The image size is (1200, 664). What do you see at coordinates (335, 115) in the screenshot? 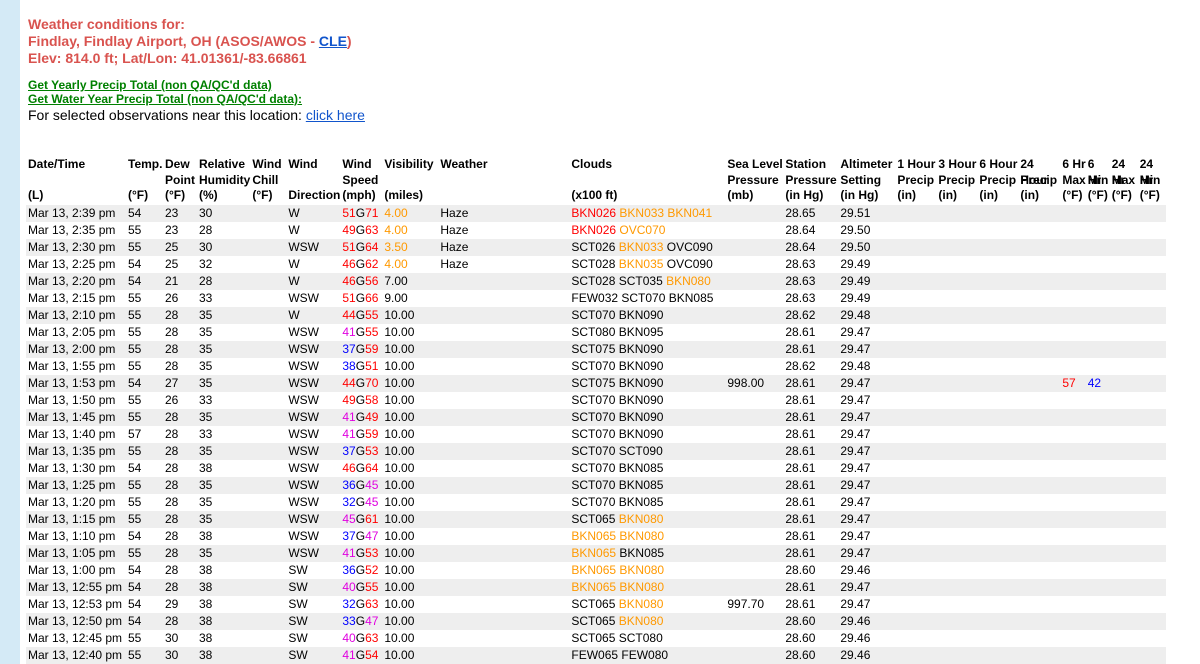
I see `click-here-link: click here` at bounding box center [335, 115].